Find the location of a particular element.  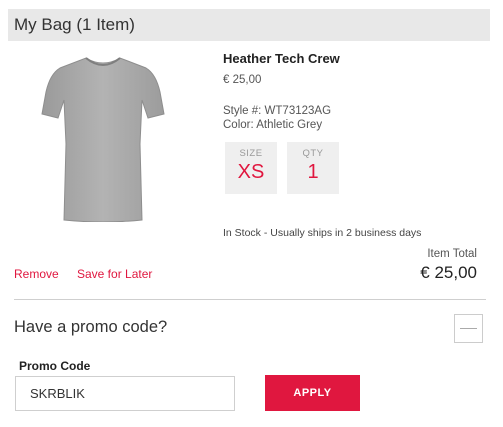

qty-value: 1 is located at coordinates (313, 172).